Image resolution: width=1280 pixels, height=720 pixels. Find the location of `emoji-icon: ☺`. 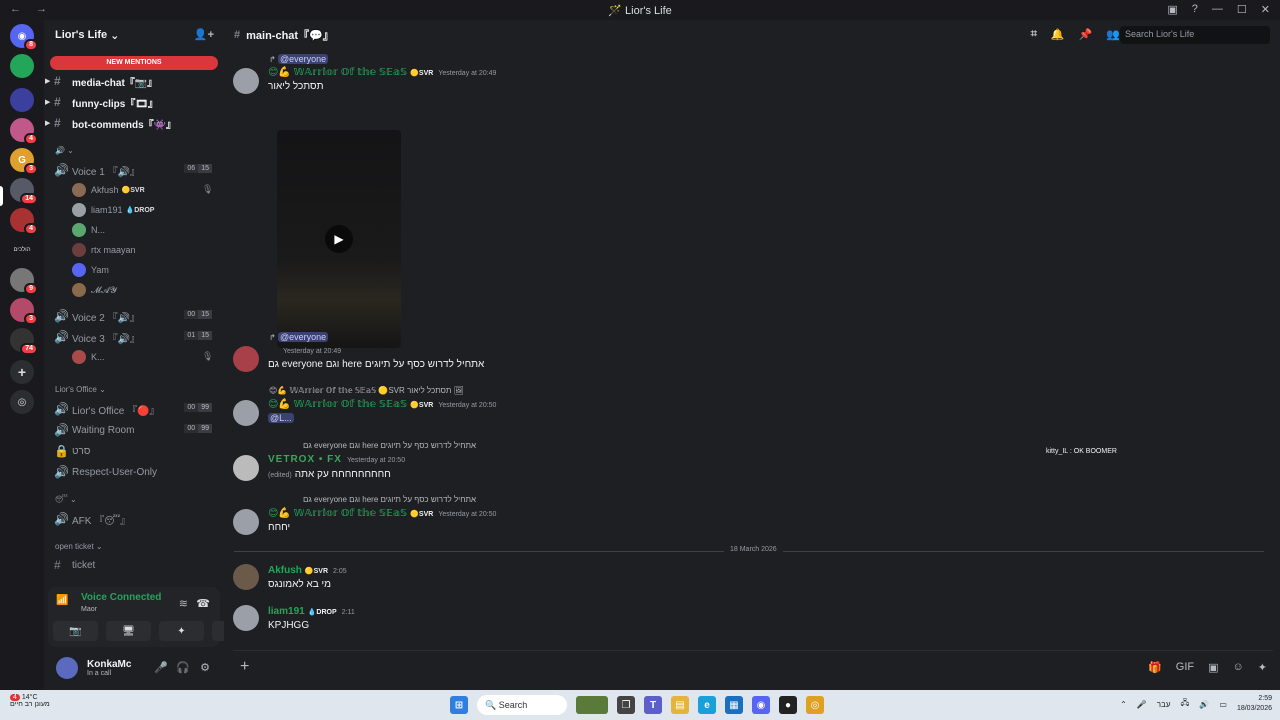

emoji-icon: ☺ is located at coordinates (1238, 667).